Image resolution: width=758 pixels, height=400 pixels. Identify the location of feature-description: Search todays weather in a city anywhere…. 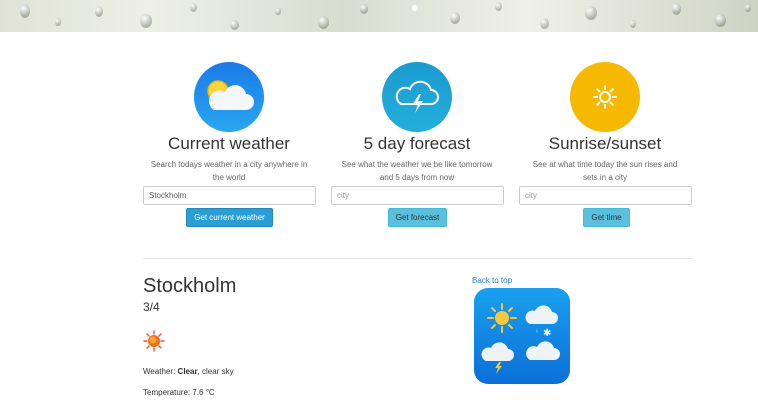
(229, 171).